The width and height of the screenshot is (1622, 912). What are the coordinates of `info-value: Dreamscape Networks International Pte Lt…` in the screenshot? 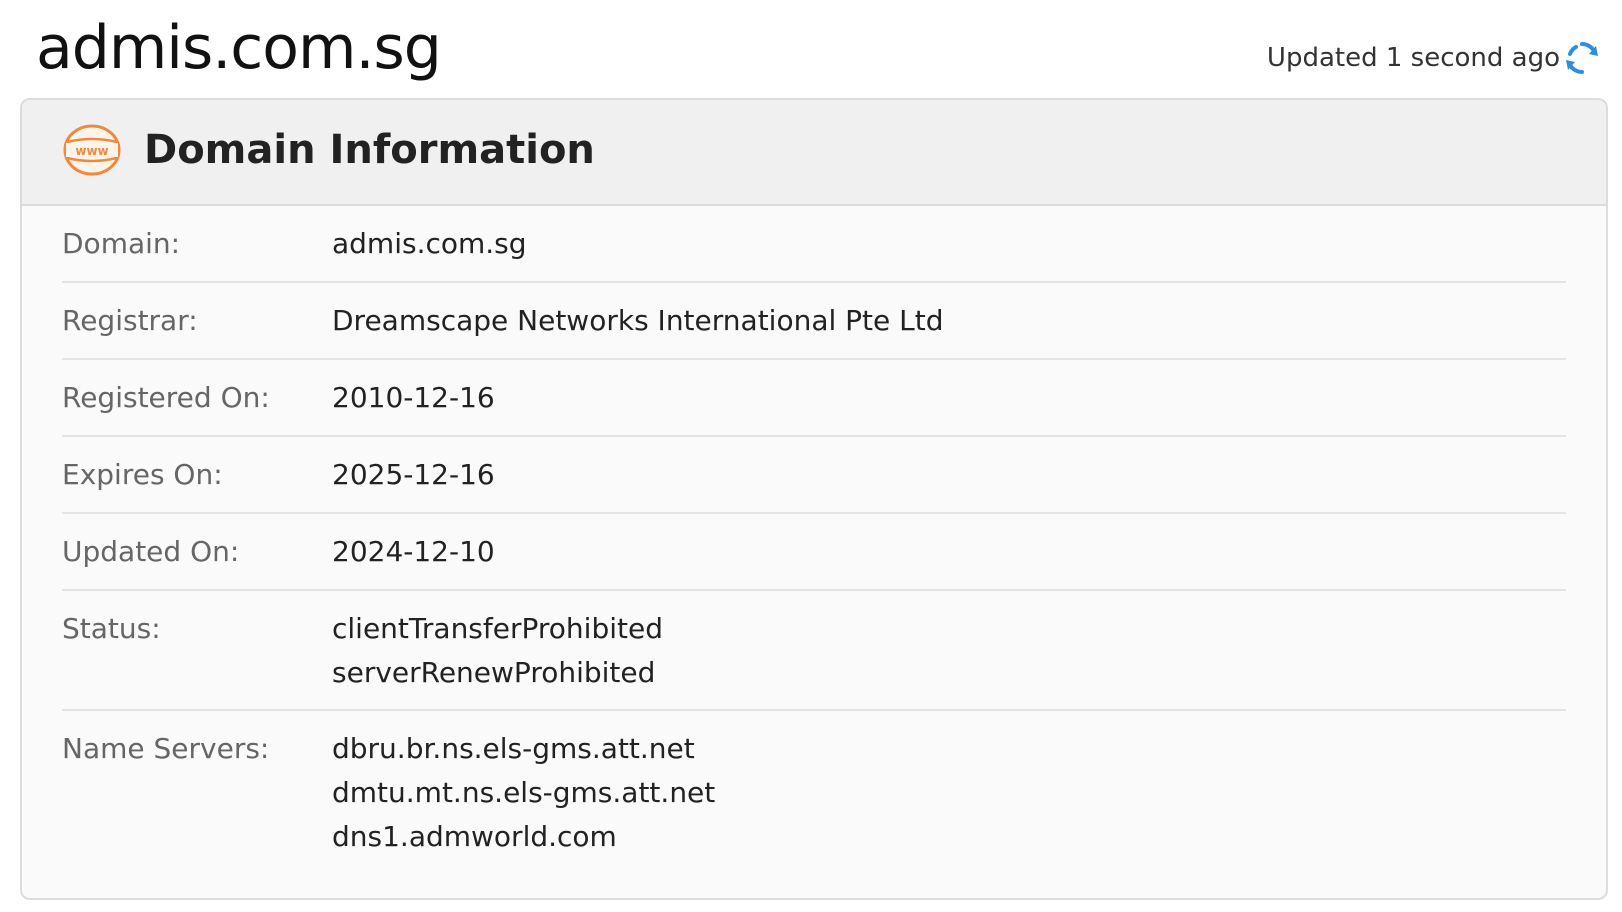 It's located at (638, 328).